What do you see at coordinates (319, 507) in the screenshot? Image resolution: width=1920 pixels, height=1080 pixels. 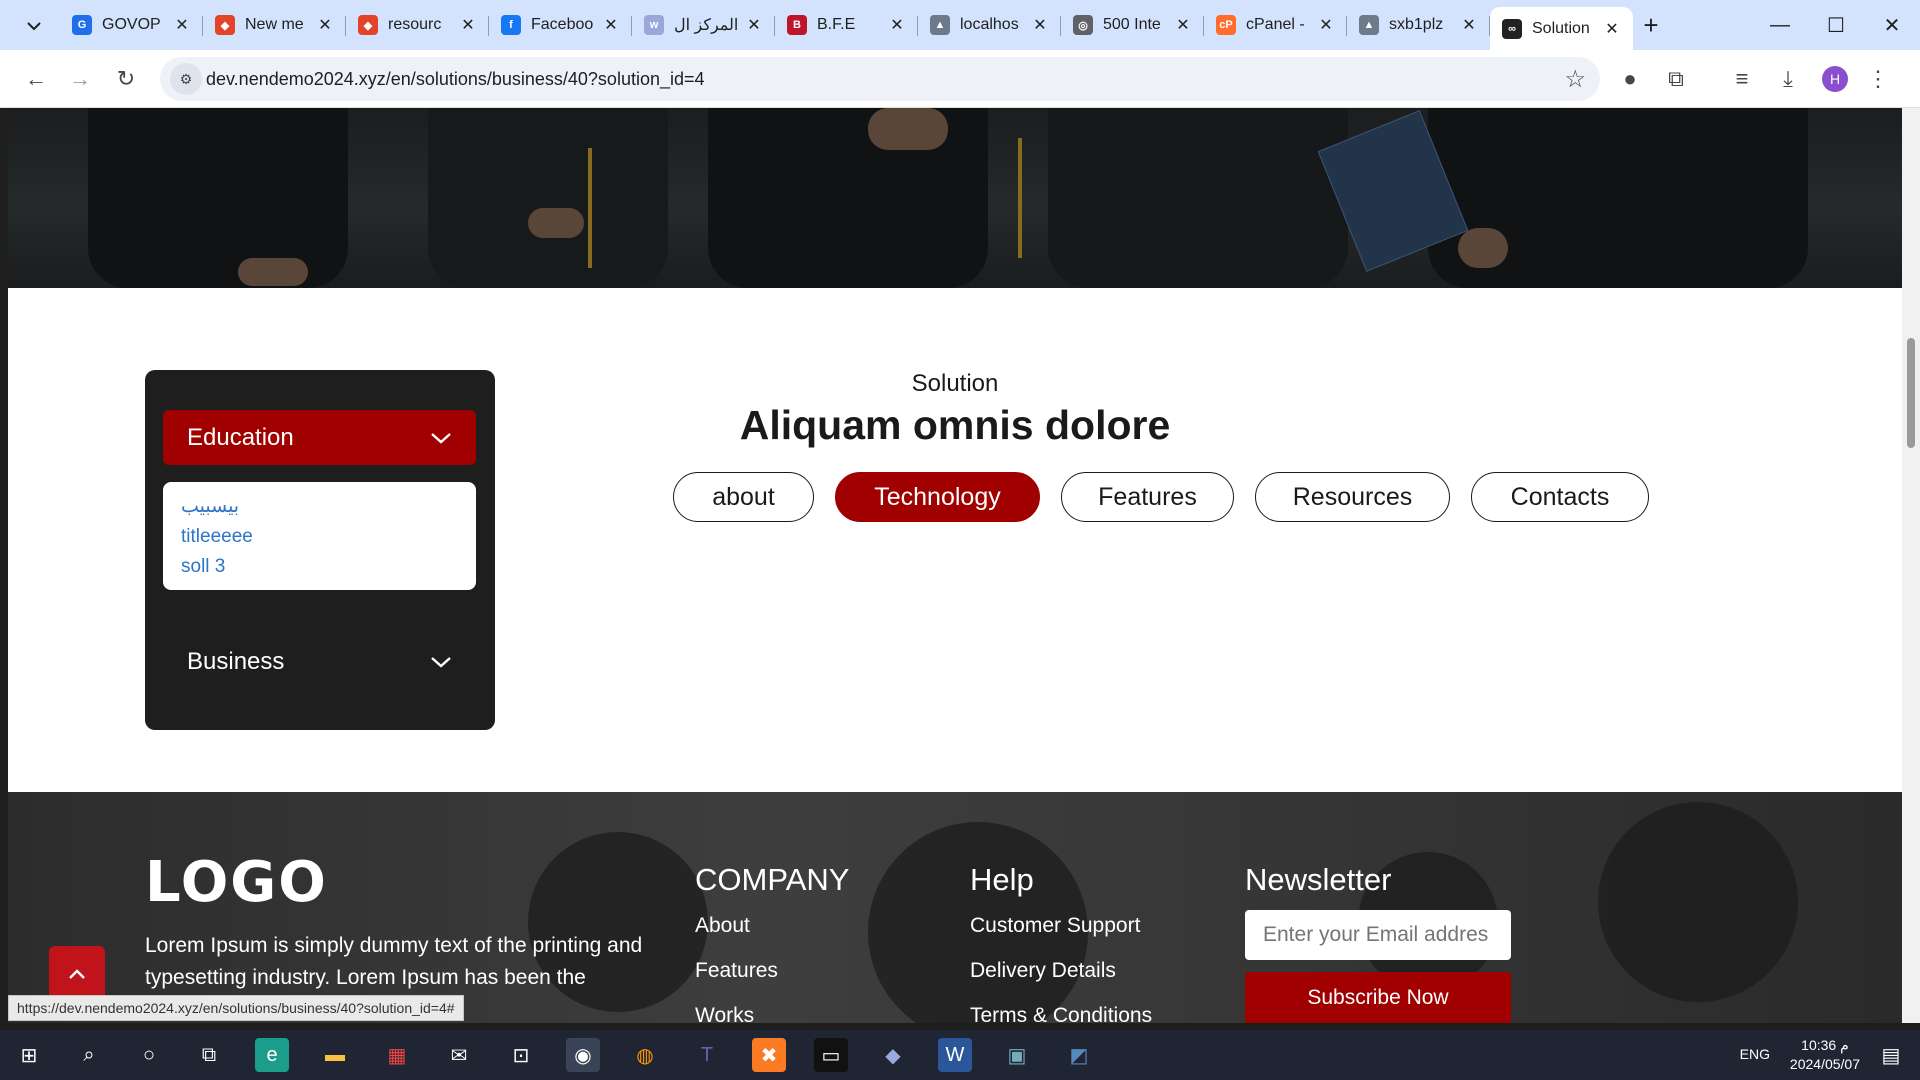 I see `solution-link: بيسبيب` at bounding box center [319, 507].